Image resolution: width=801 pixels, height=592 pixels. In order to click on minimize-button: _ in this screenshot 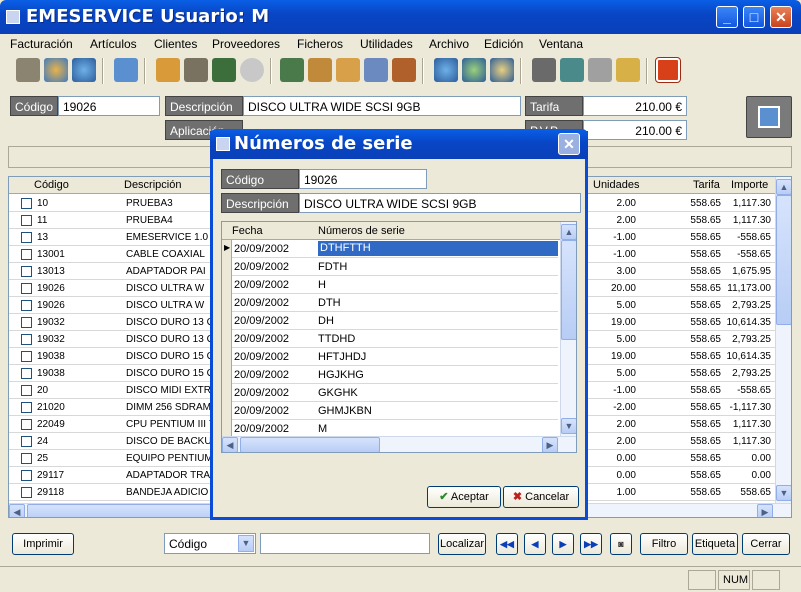, I will do `click(727, 17)`.